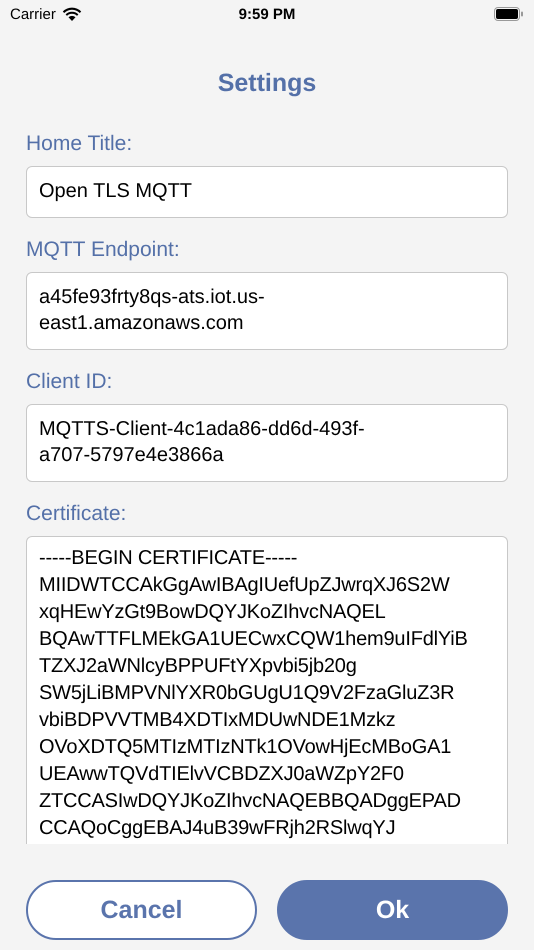 The height and width of the screenshot is (950, 534). I want to click on ok-button: Ok, so click(392, 910).